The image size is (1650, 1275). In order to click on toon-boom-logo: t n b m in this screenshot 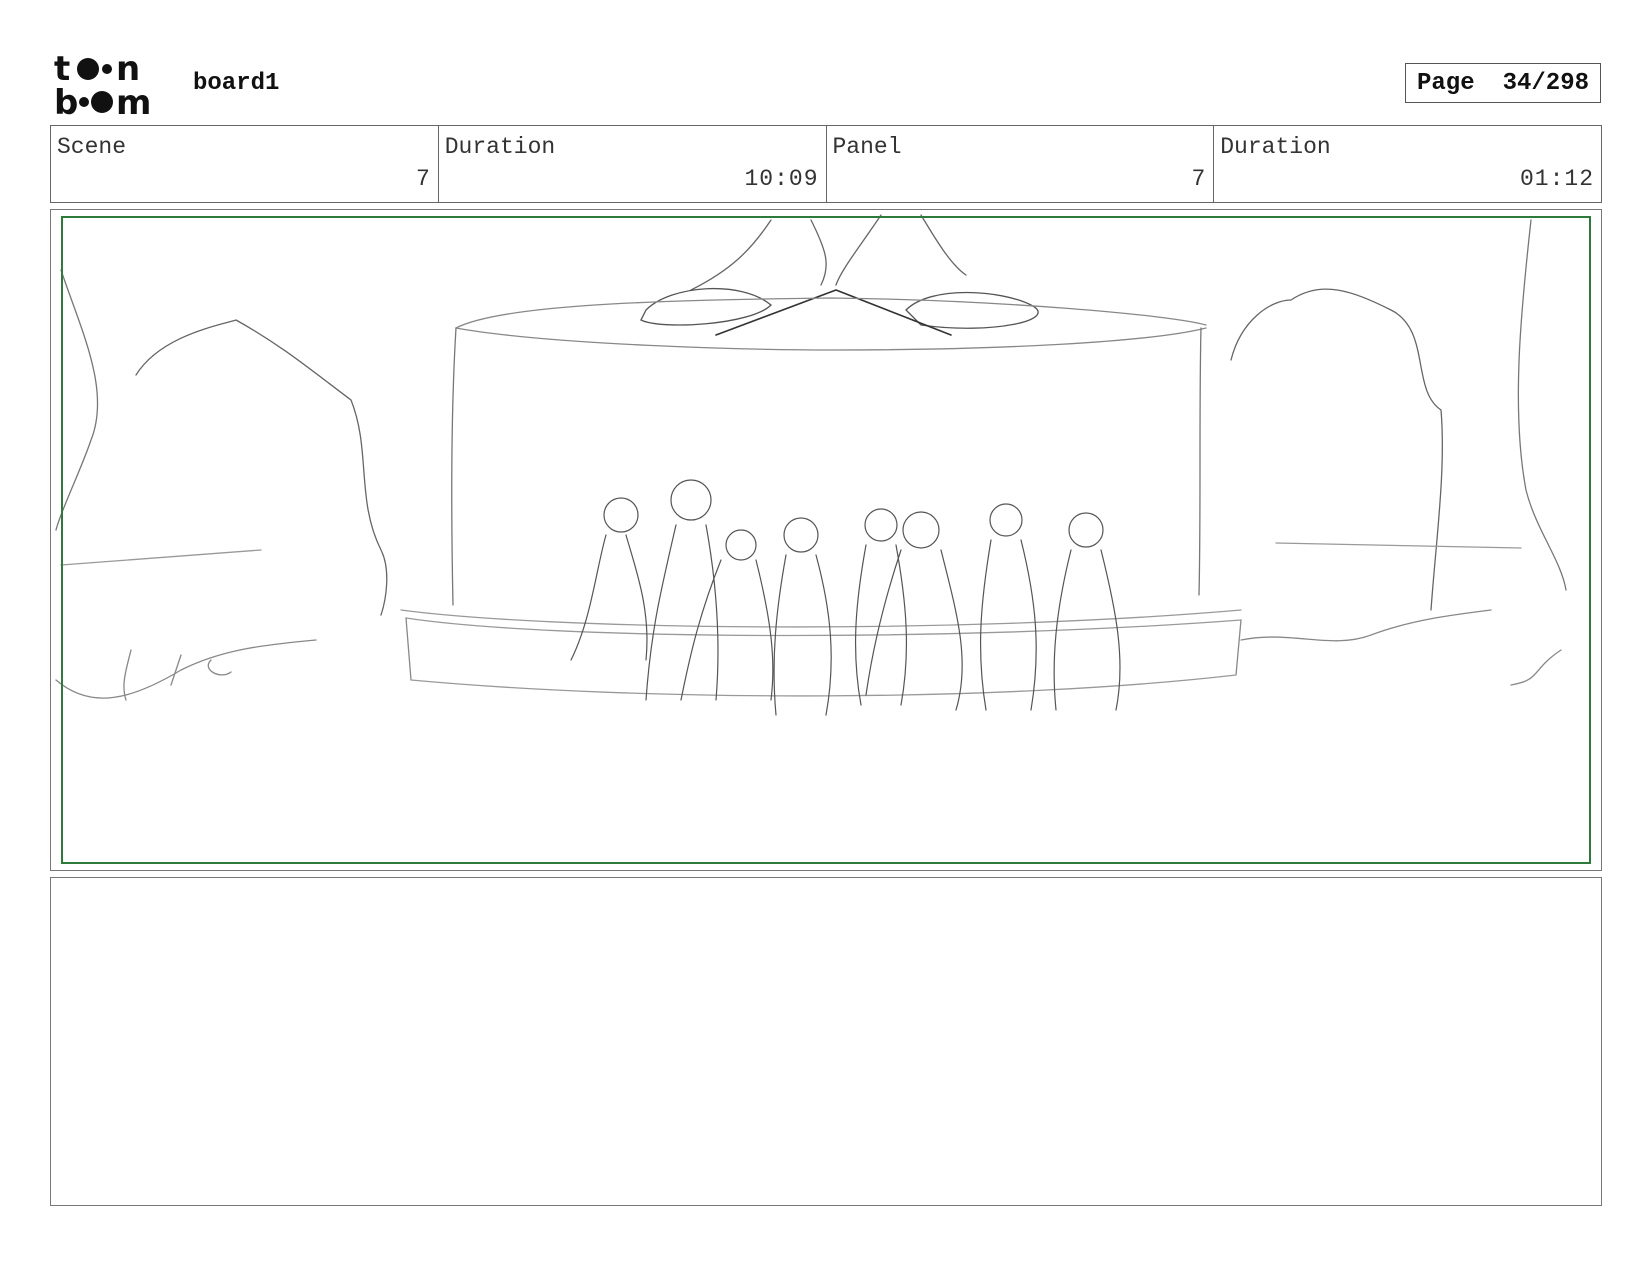, I will do `click(113, 85)`.